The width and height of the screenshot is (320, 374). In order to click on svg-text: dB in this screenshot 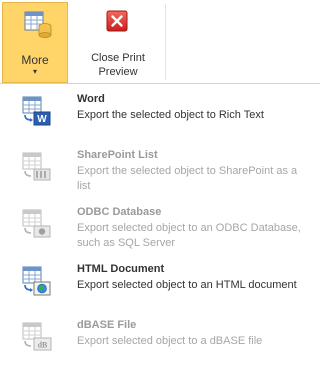, I will do `click(43, 345)`.